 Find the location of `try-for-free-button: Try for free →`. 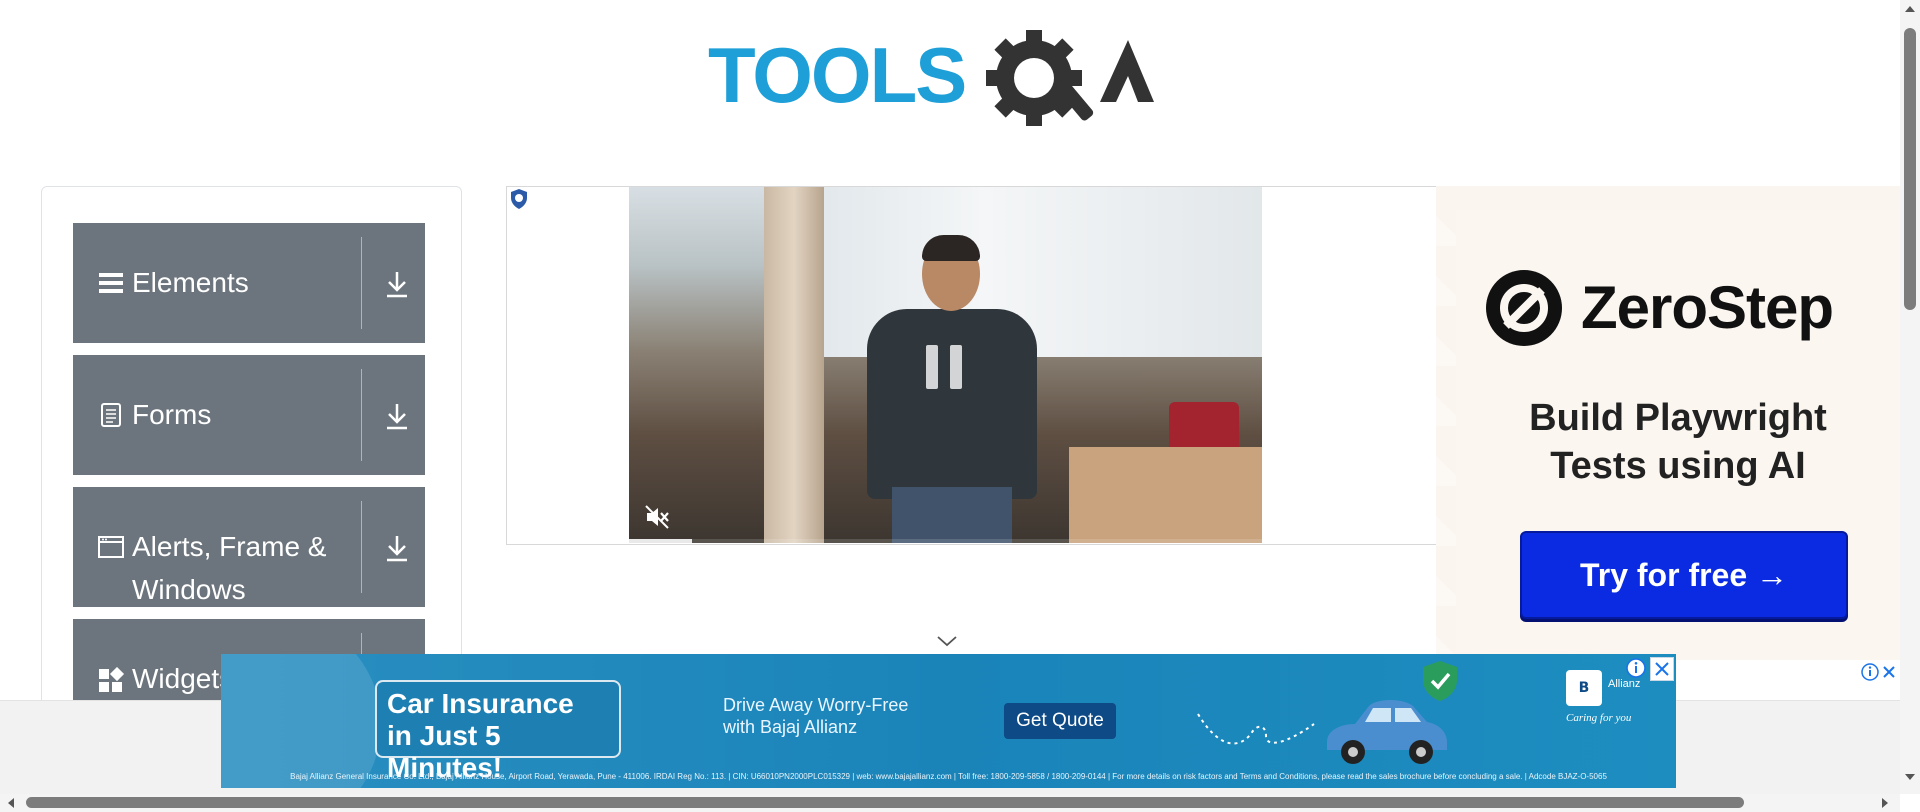

try-for-free-button: Try for free → is located at coordinates (1684, 575).